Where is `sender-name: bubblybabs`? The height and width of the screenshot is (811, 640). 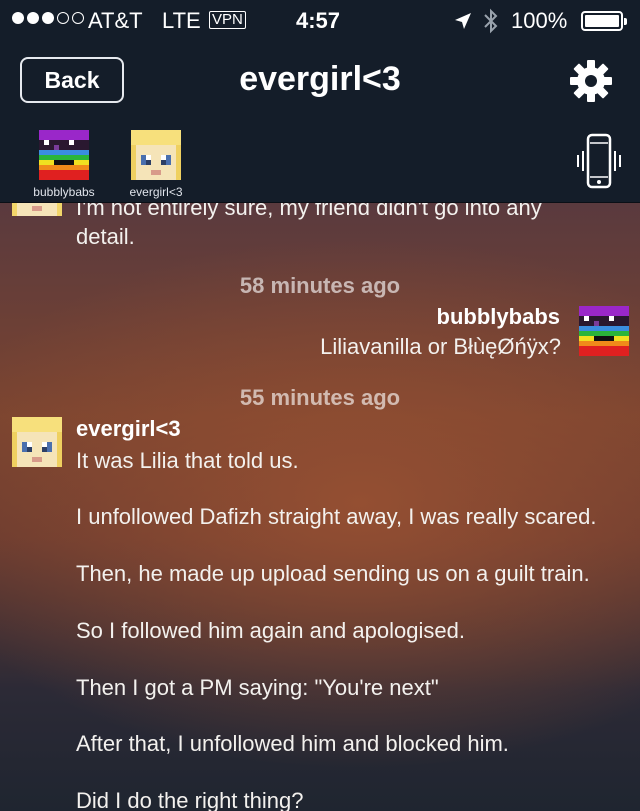
sender-name: bubblybabs is located at coordinates (498, 316).